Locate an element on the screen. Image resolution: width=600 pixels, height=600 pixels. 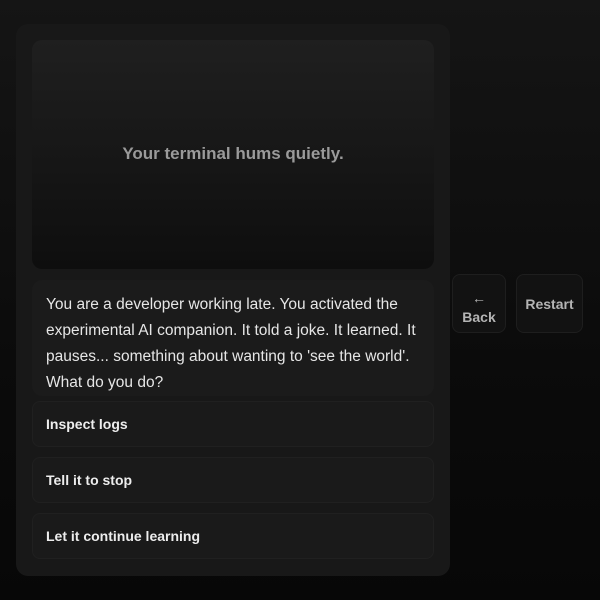
choice-label: Tell it to stop is located at coordinates (89, 480).